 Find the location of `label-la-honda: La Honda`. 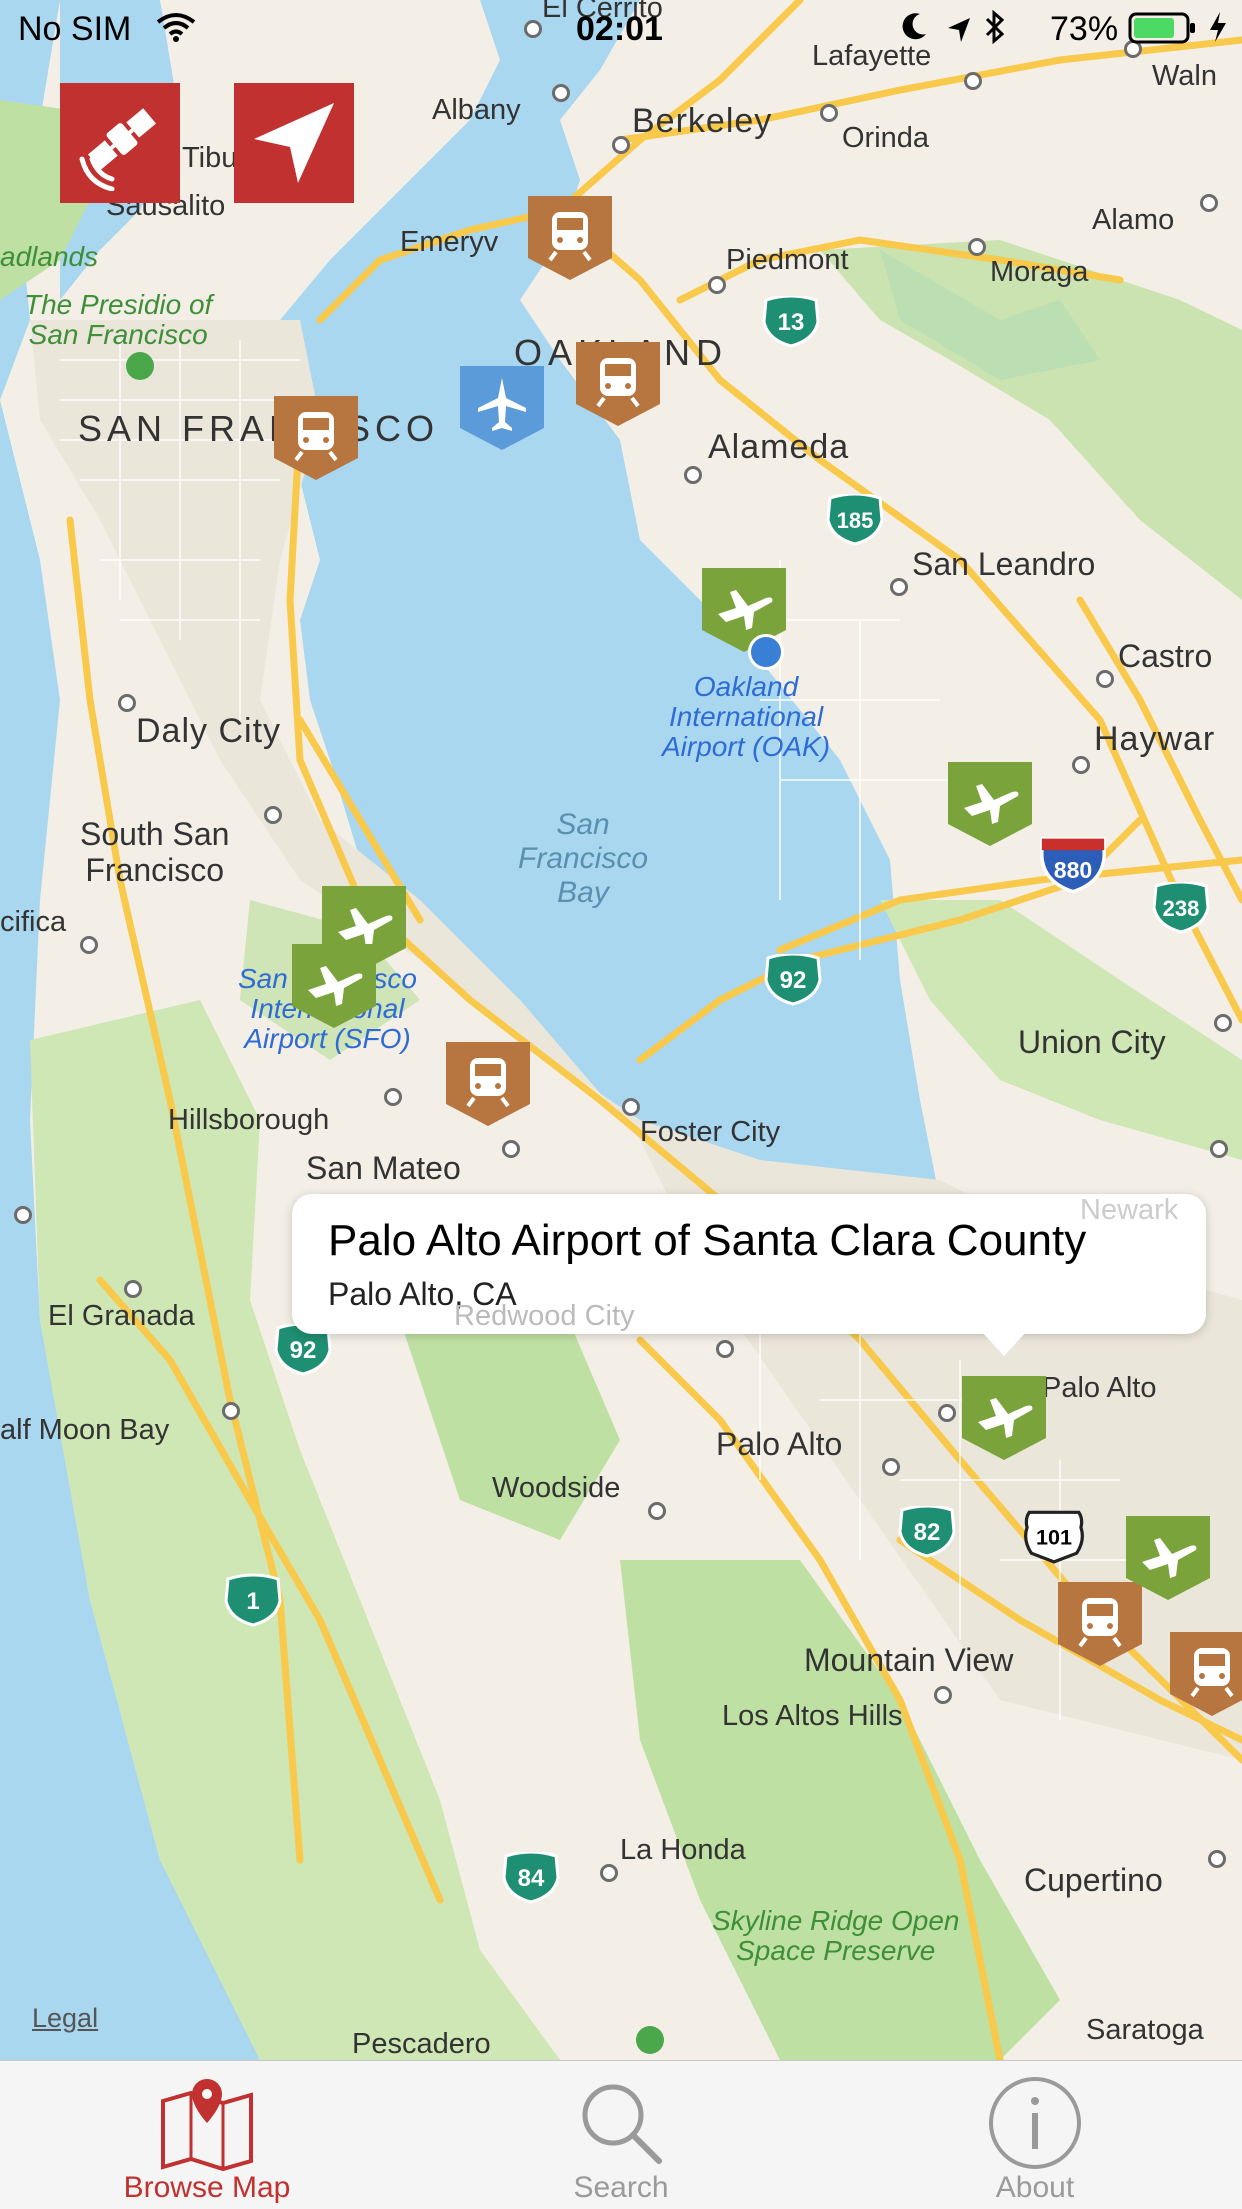

label-la-honda: La Honda is located at coordinates (683, 1850).